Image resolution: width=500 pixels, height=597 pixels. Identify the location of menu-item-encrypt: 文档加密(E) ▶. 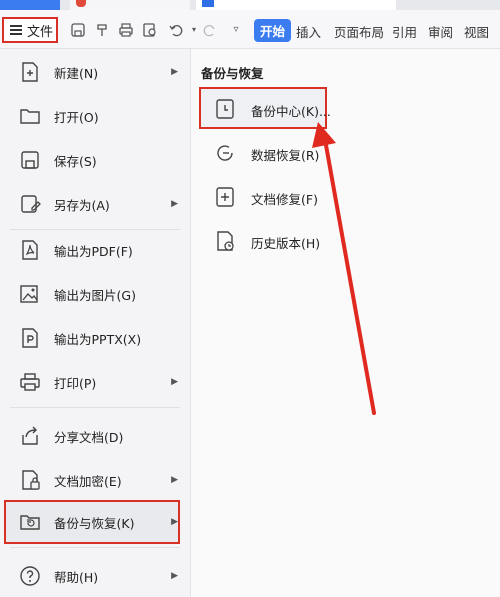
(95, 480).